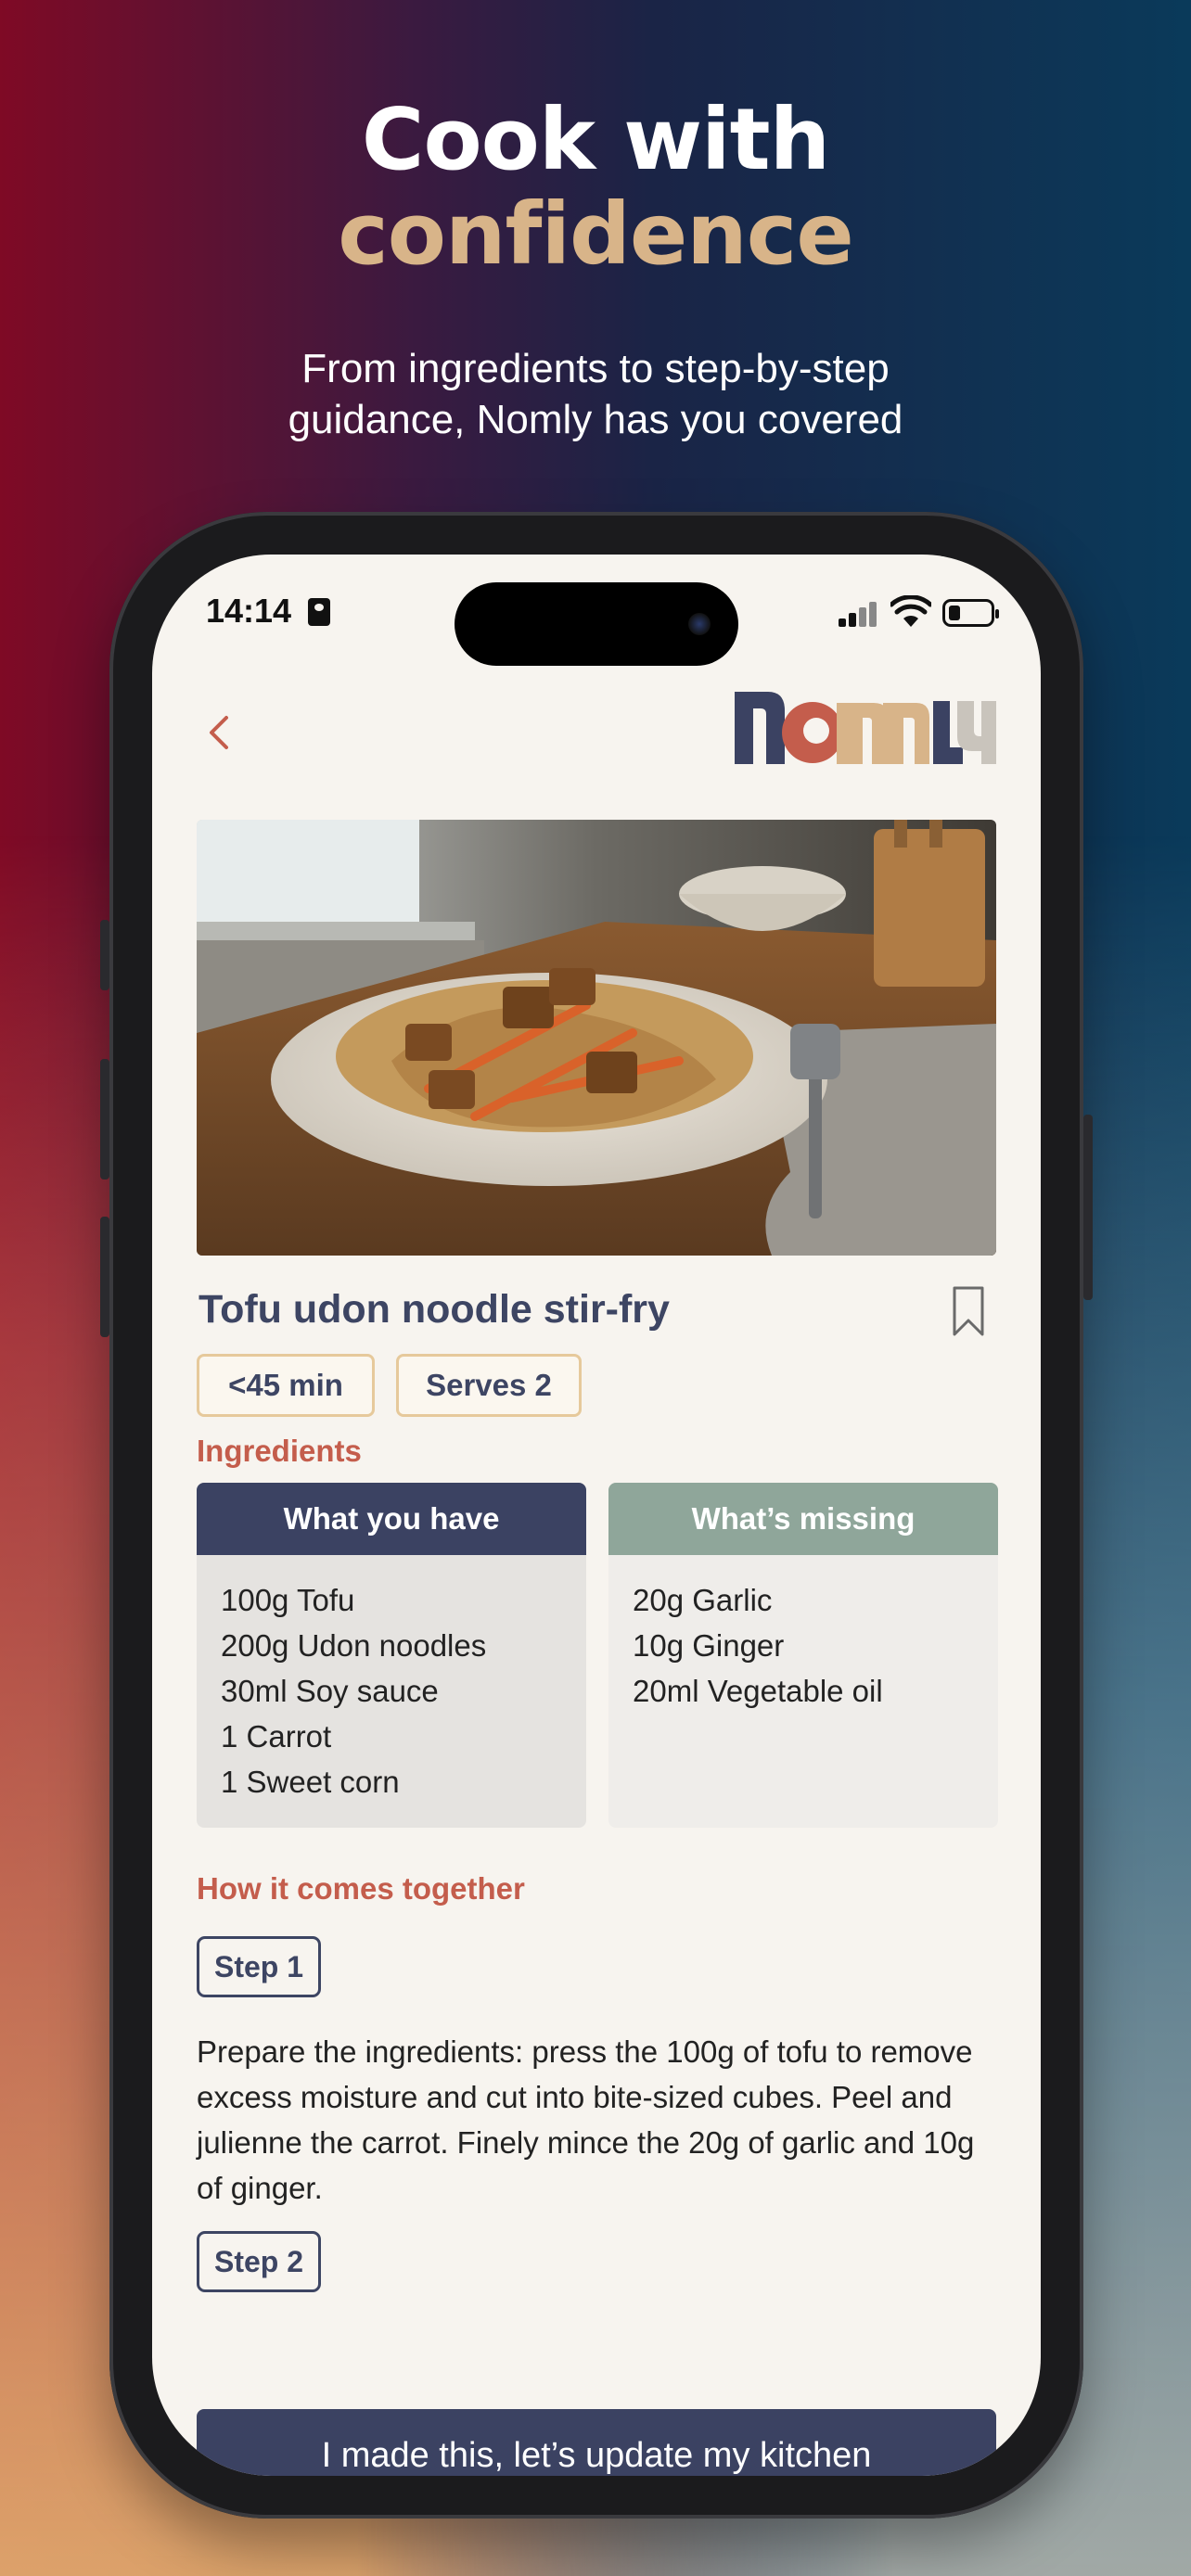  I want to click on camera-icon, so click(699, 624).